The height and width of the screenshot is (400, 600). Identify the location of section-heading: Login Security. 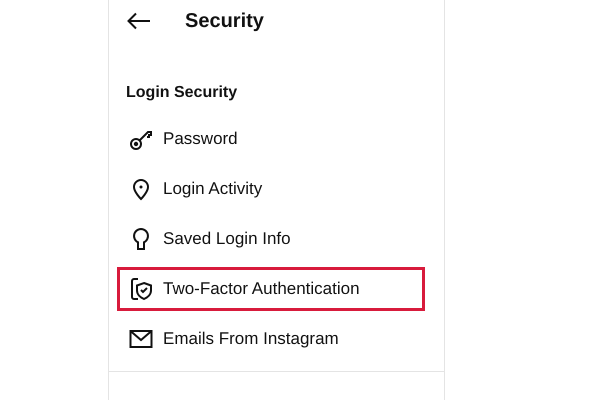
(182, 93).